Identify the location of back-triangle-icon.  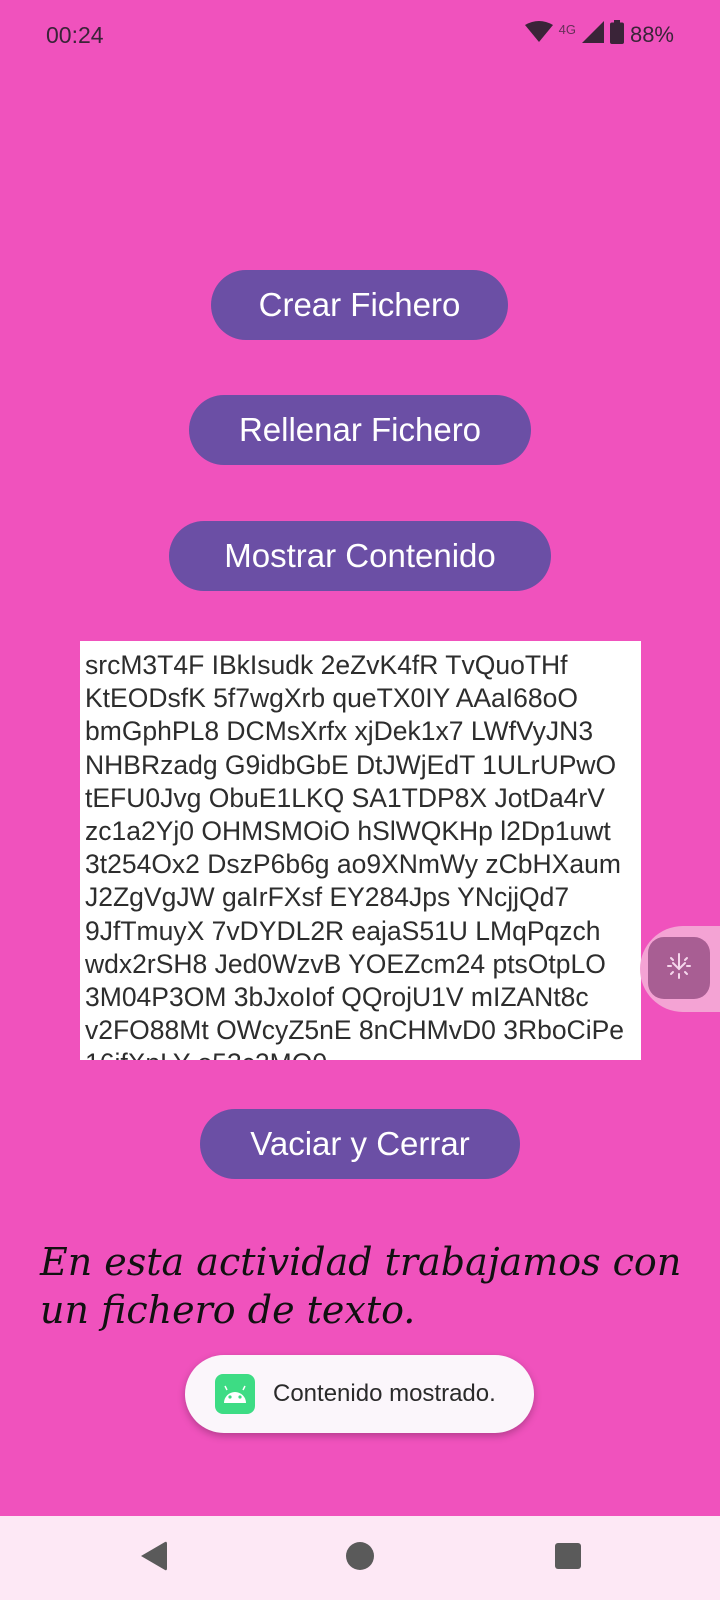
(153, 1558).